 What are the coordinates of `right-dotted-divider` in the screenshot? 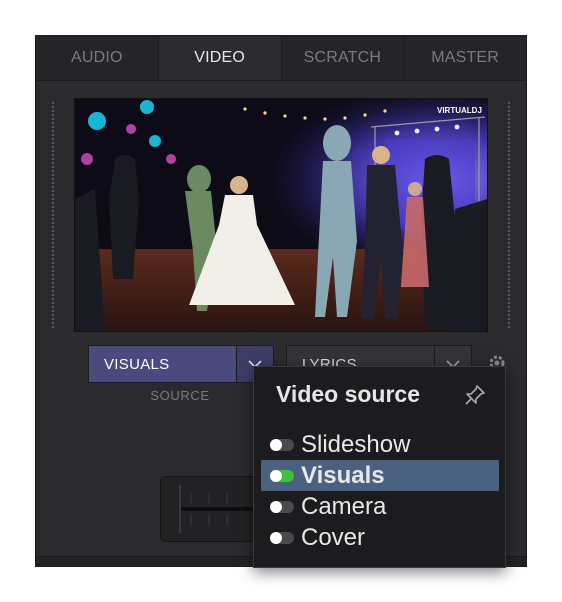 It's located at (509, 215).